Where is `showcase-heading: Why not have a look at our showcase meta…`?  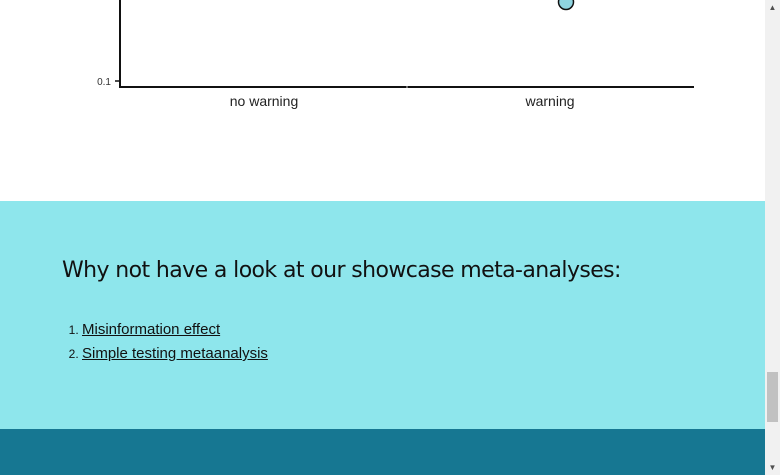
showcase-heading: Why not have a look at our showcase meta… is located at coordinates (341, 270).